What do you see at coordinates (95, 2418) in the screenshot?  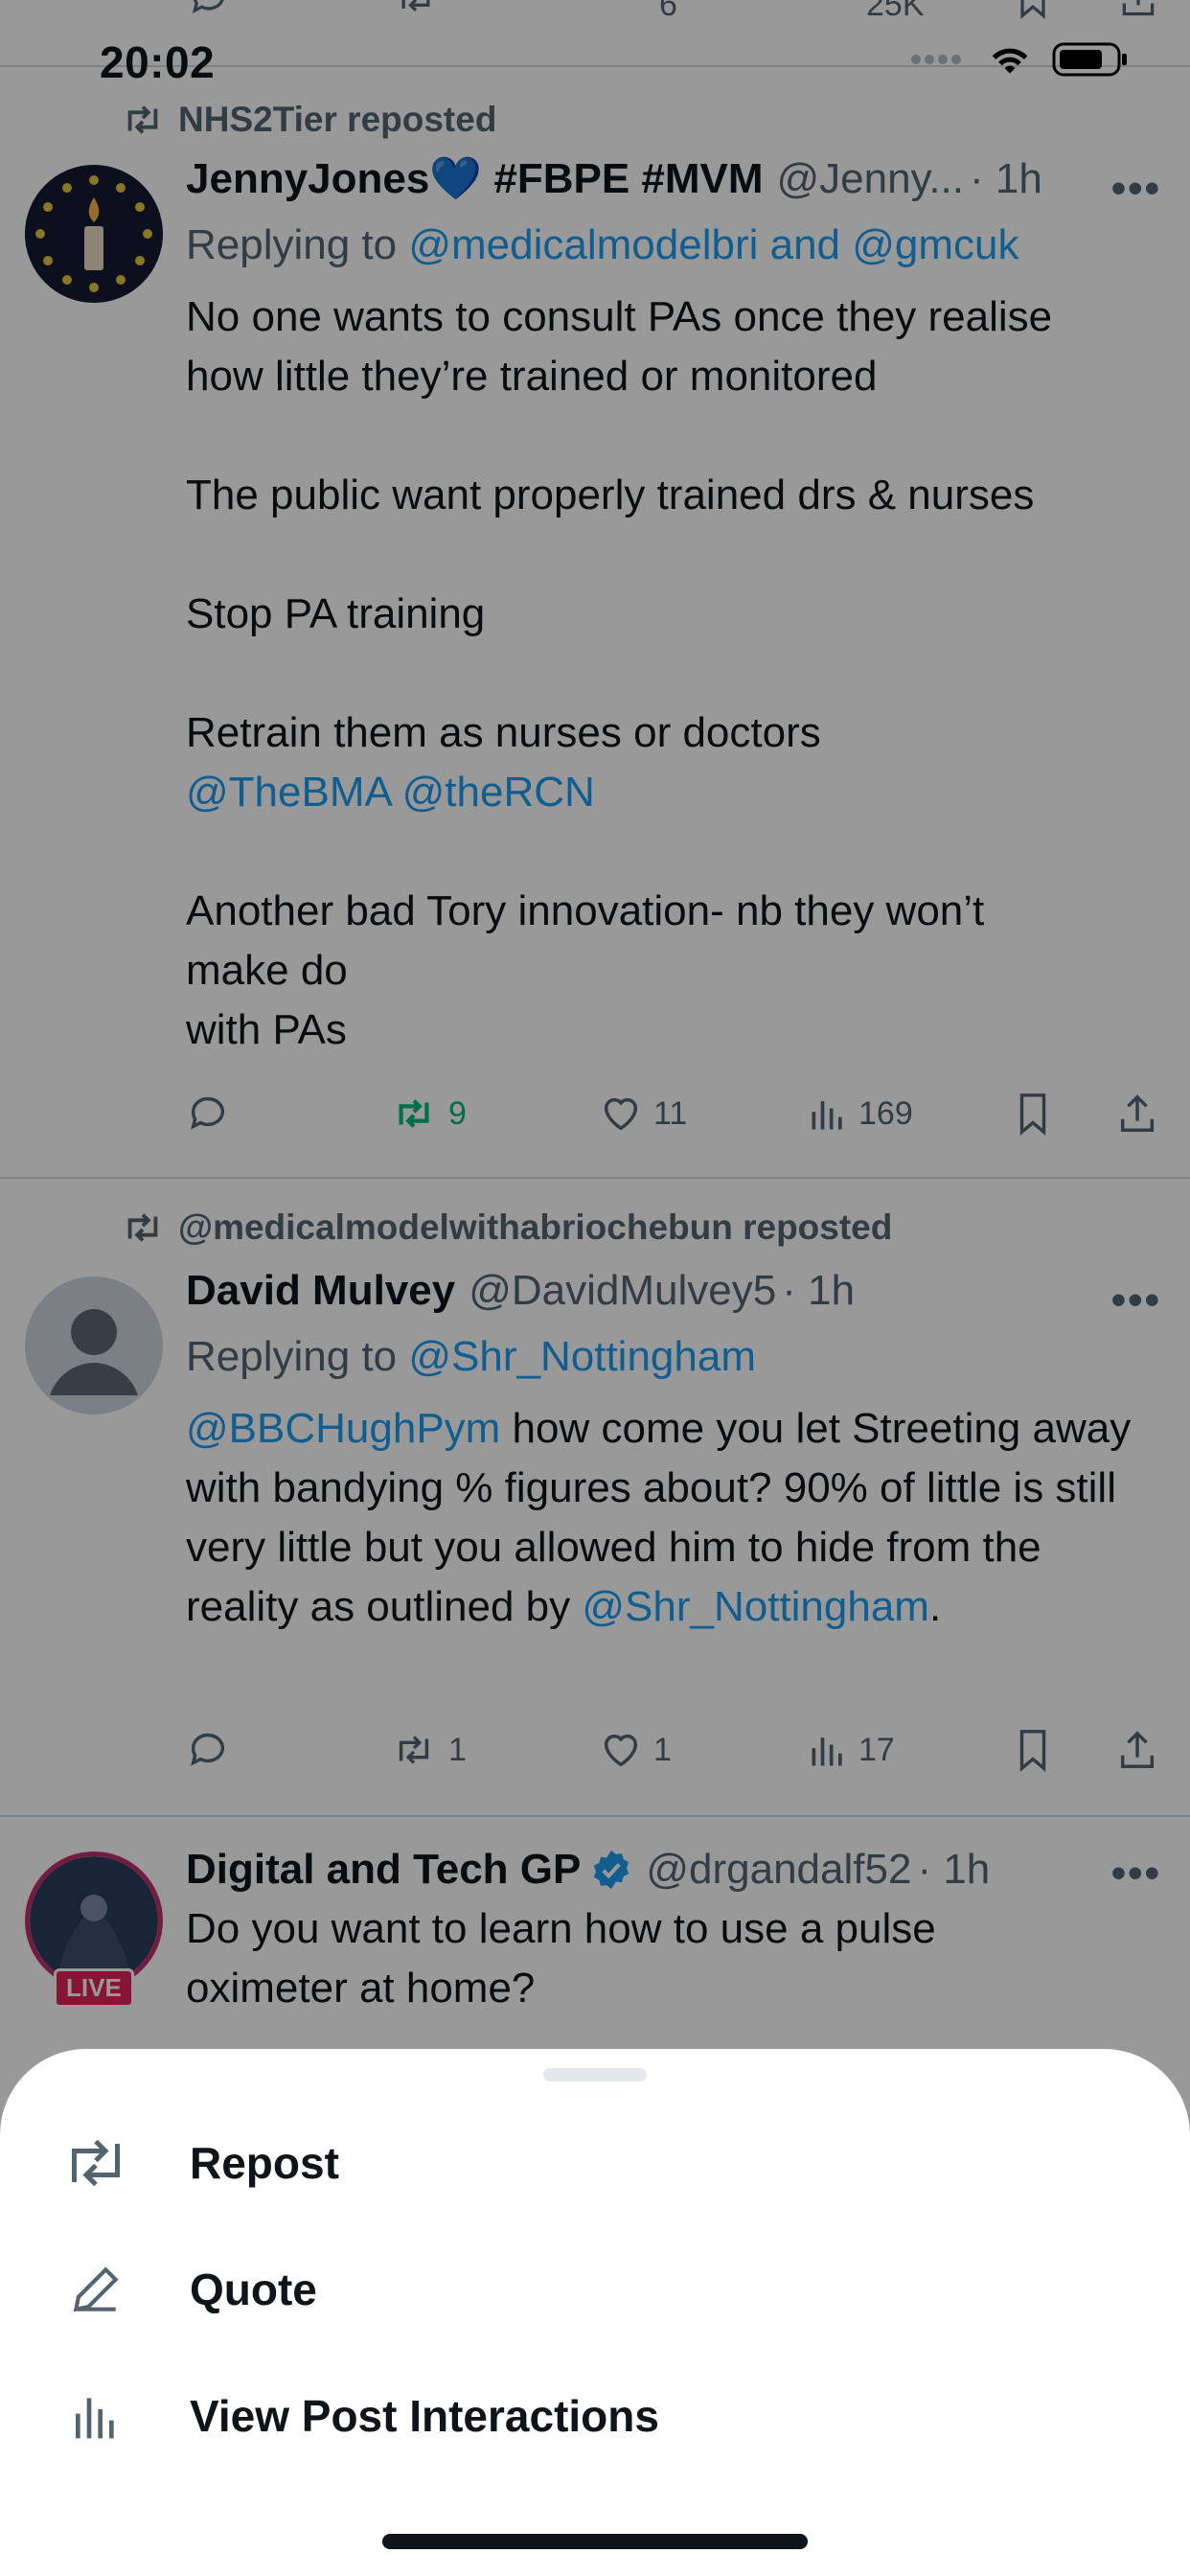 I see `bar-chart-icon` at bounding box center [95, 2418].